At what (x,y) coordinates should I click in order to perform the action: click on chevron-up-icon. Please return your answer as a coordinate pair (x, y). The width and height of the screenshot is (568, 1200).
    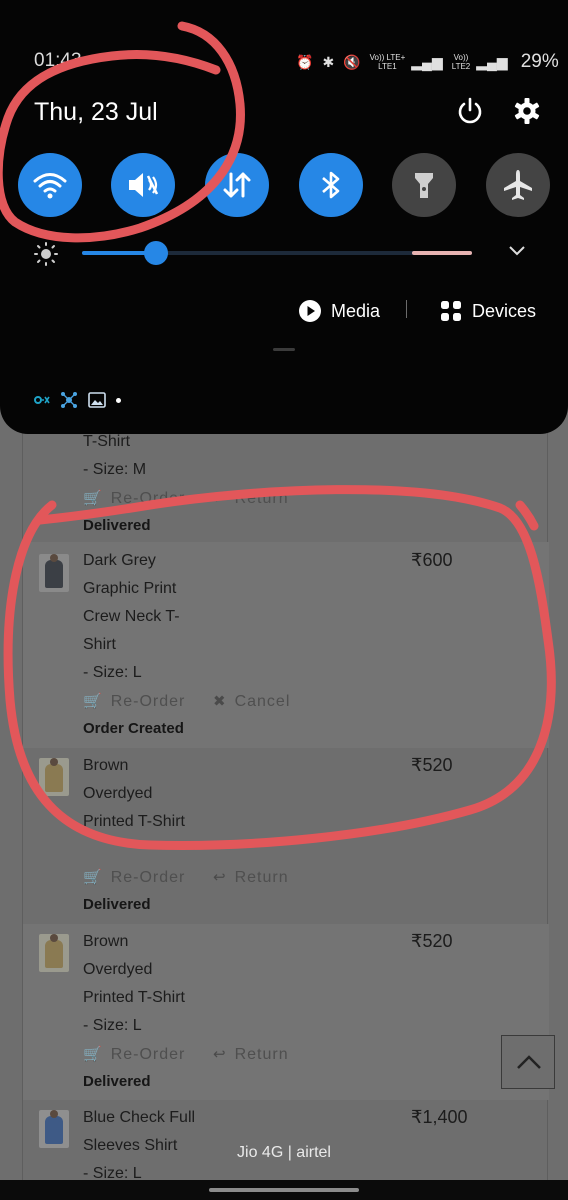
    Looking at the image, I should click on (529, 1062).